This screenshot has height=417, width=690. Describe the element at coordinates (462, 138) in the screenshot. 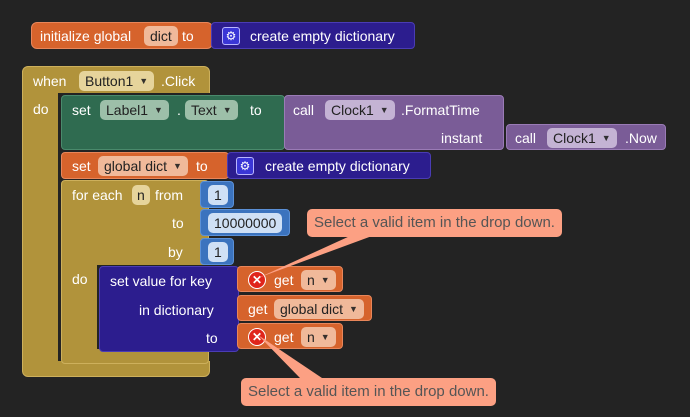

I see `instant-label: instant` at that location.